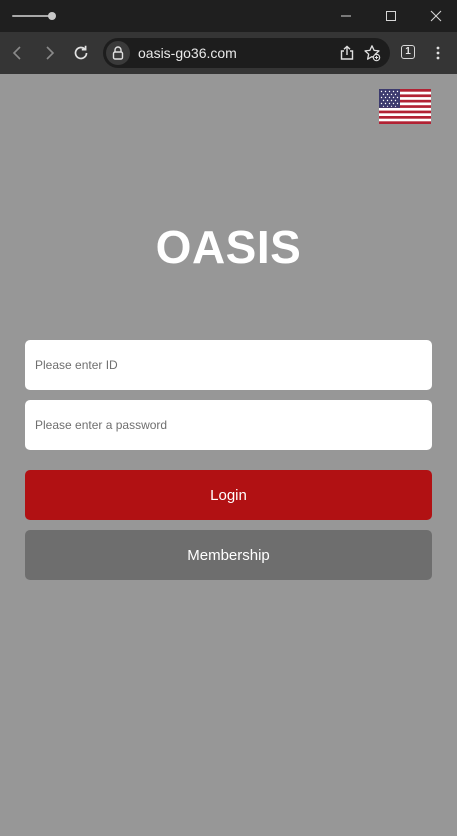 The height and width of the screenshot is (836, 457). I want to click on language-selector, so click(405, 106).